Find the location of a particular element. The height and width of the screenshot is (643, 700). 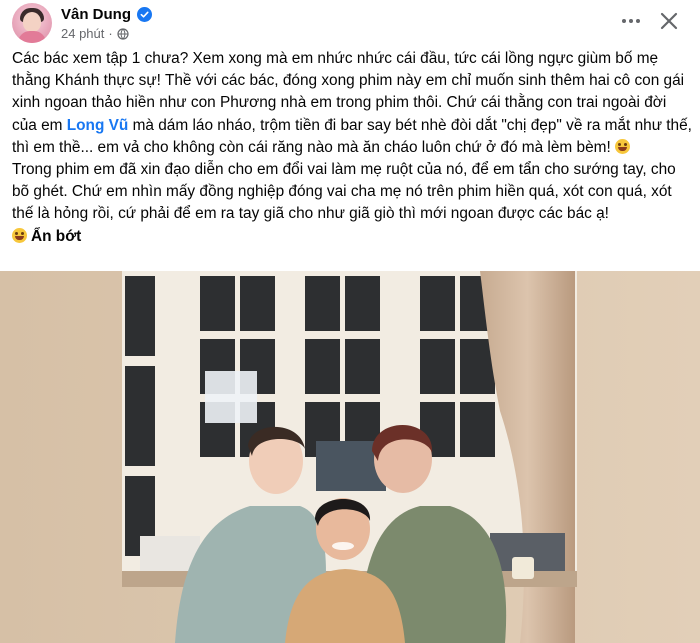

post-paragraph-3: Ẩn bớt is located at coordinates (352, 237).